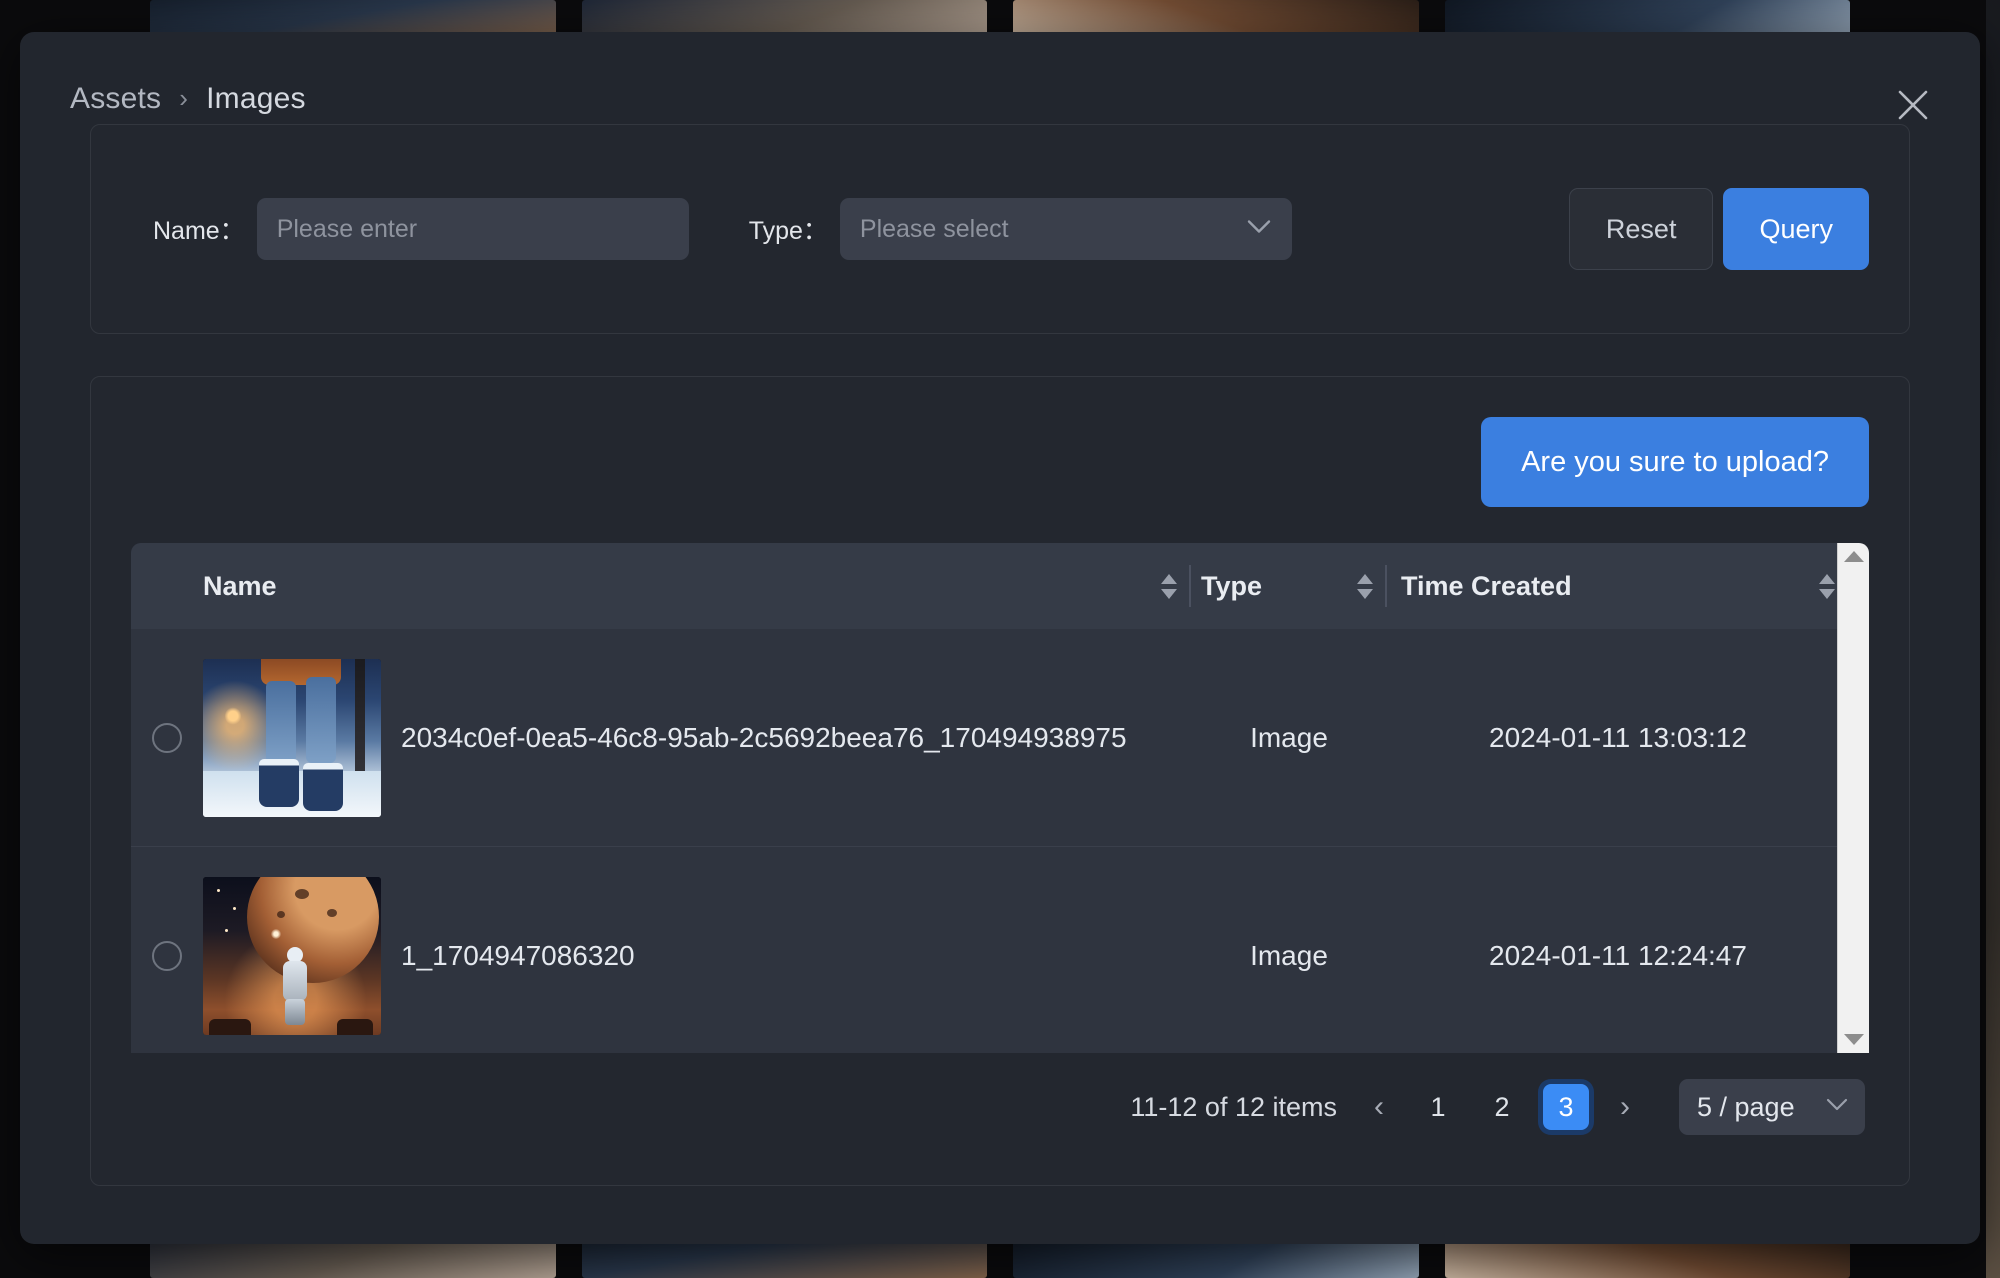  Describe the element at coordinates (1232, 585) in the screenshot. I see `column-header-type-label: Type` at that location.